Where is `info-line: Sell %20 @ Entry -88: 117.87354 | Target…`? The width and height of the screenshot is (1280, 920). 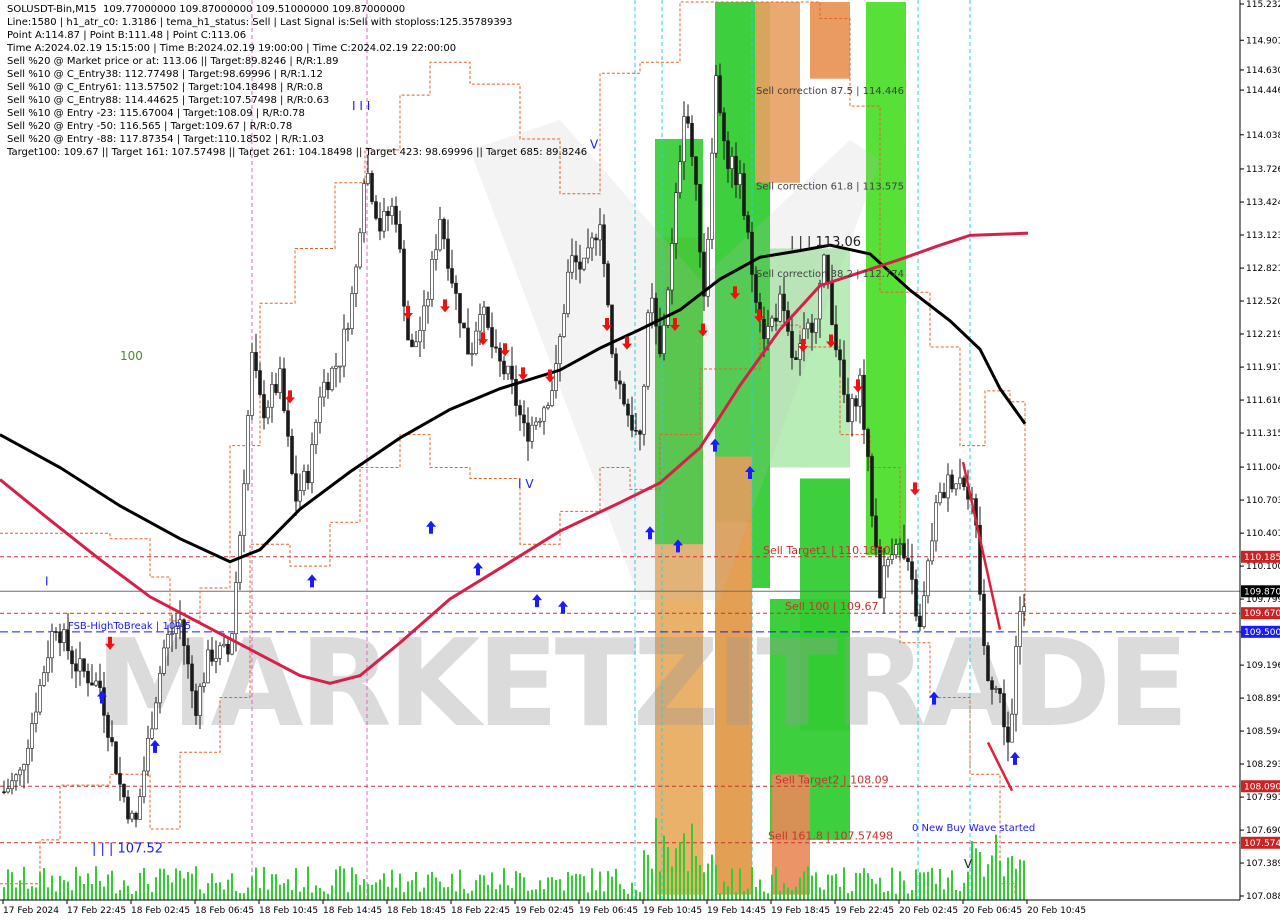 info-line: Sell %20 @ Entry -88: 117.87354 | Target… is located at coordinates (165, 139).